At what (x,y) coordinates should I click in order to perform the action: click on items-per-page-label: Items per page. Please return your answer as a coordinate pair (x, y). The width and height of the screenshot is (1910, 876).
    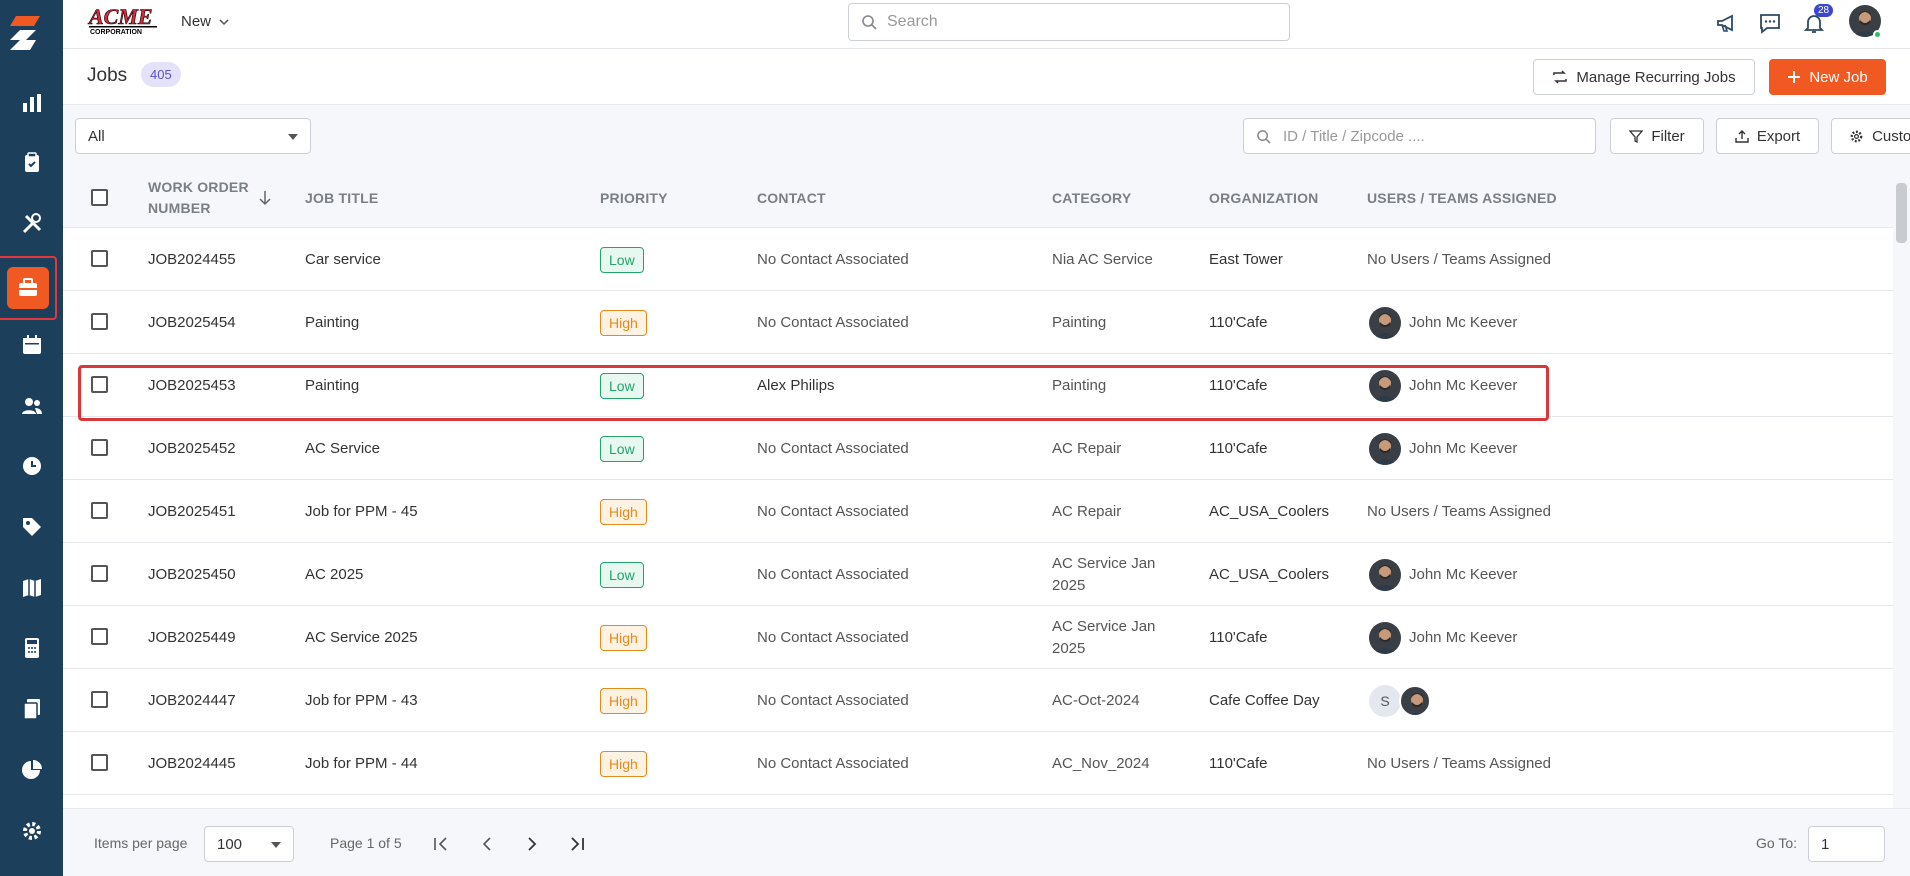
    Looking at the image, I should click on (141, 843).